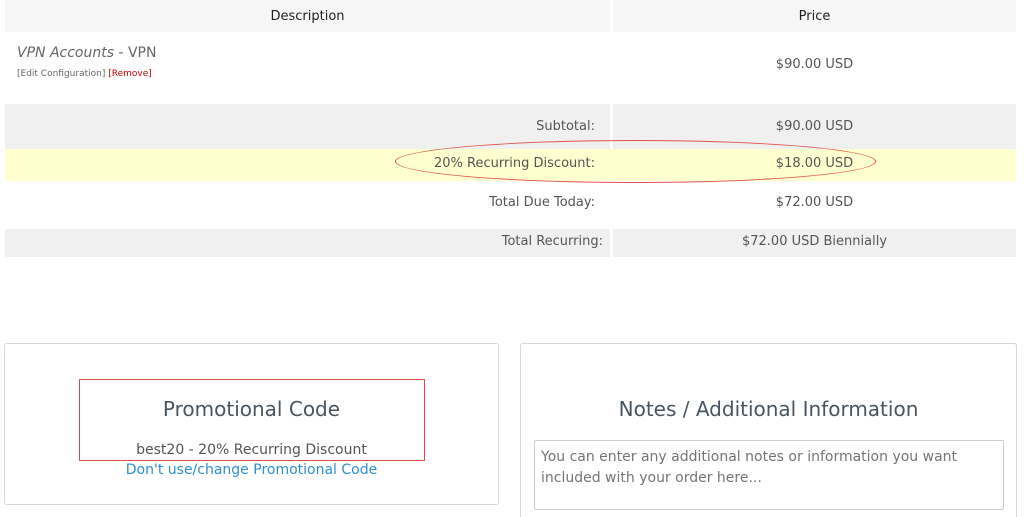 Image resolution: width=1024 pixels, height=517 pixels. Describe the element at coordinates (61, 74) in the screenshot. I see `edit-configuration-link: [Edit Configuration]` at that location.